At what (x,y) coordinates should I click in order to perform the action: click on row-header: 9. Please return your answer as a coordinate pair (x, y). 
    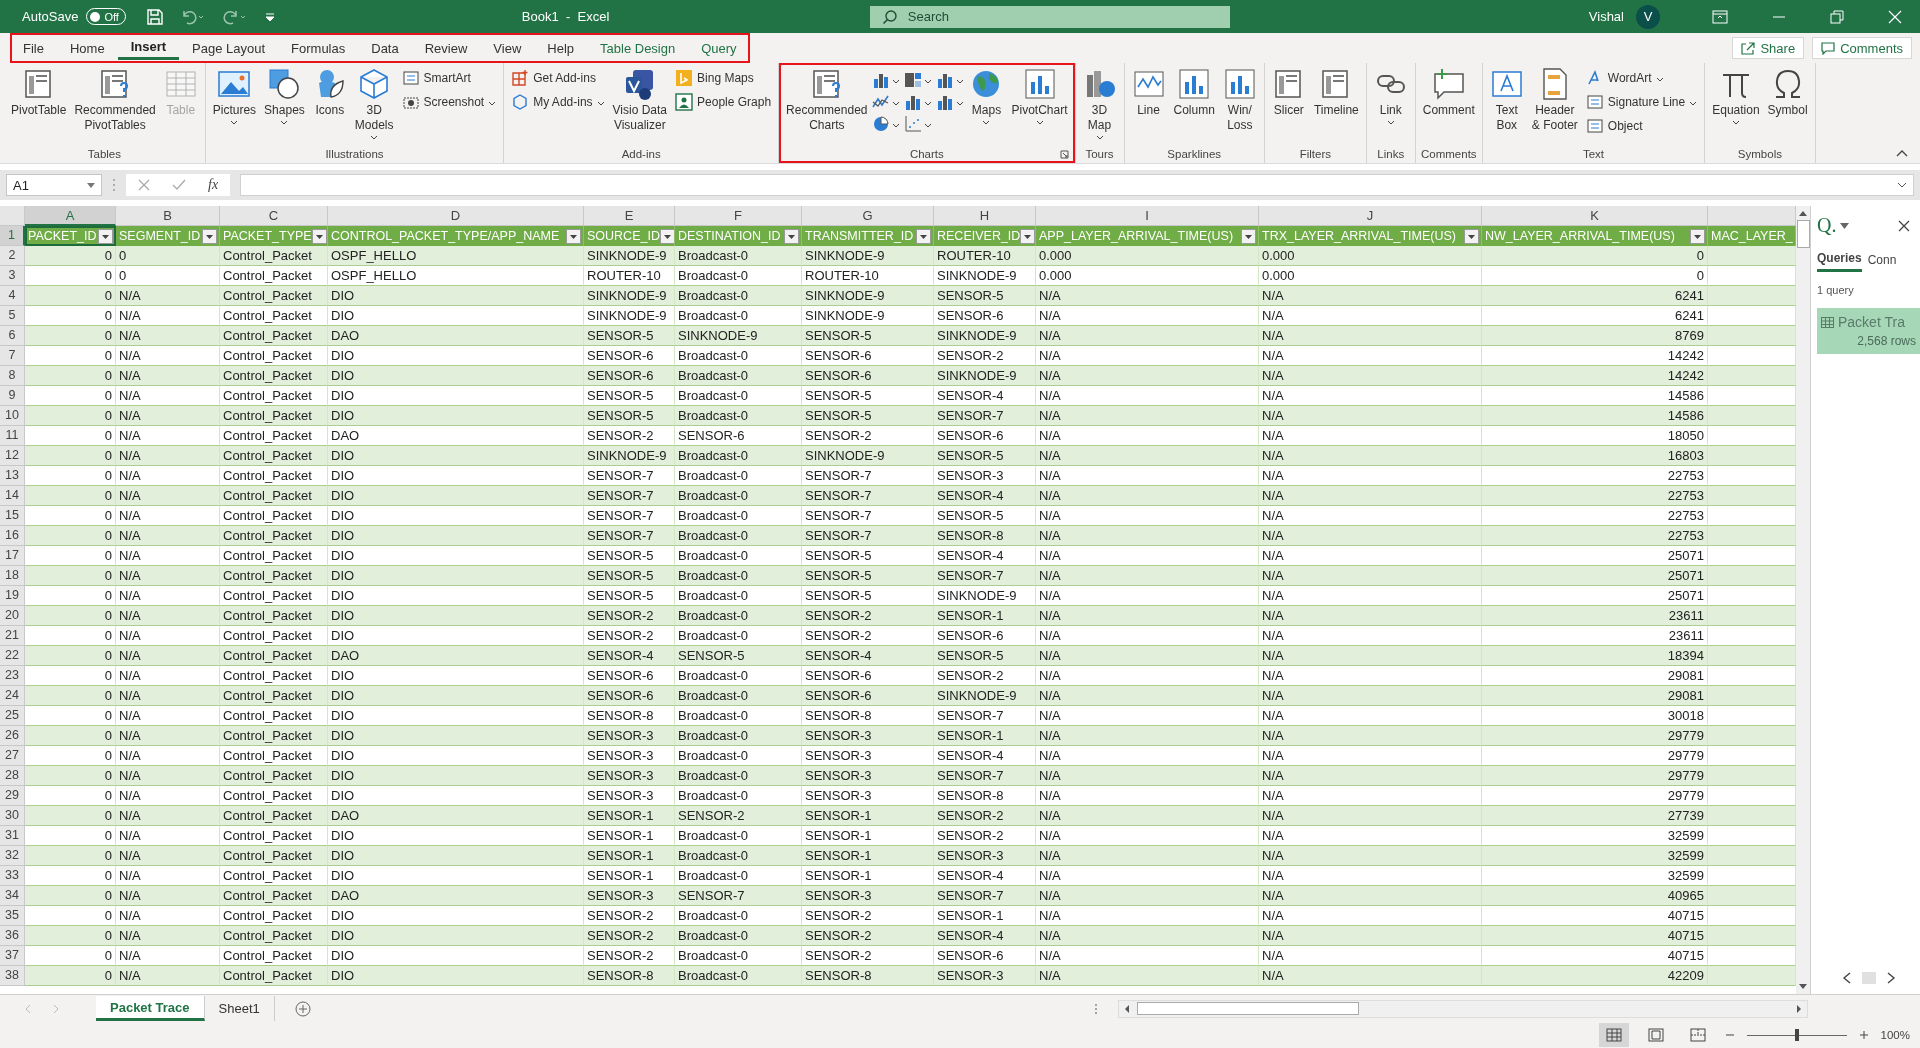
    Looking at the image, I should click on (12, 396).